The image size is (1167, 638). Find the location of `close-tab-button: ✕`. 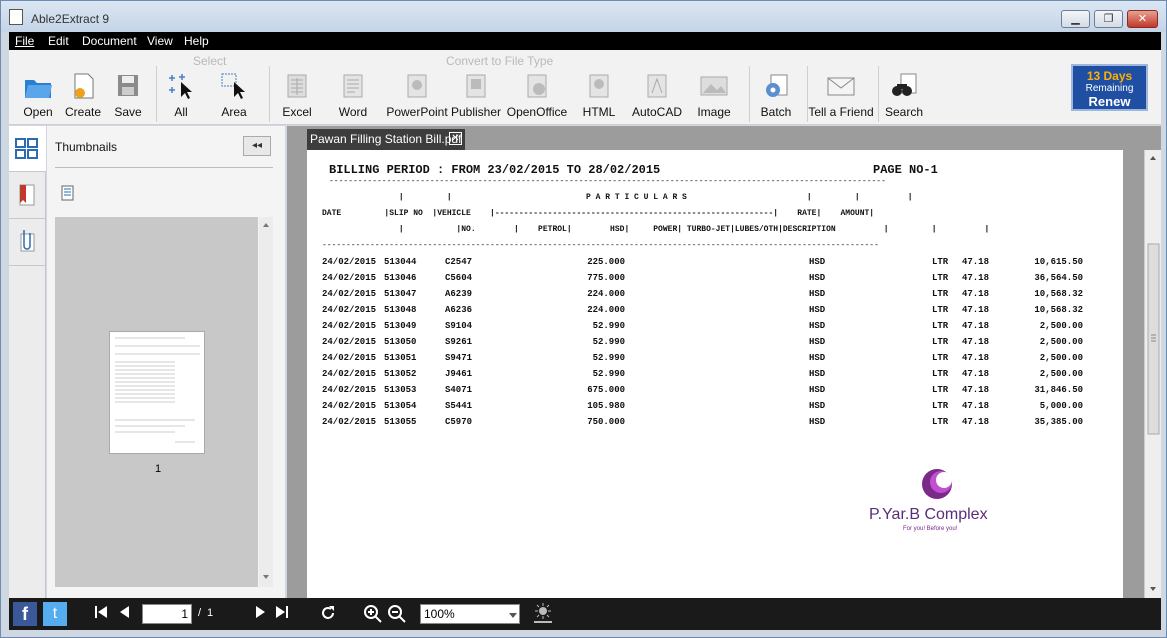

close-tab-button: ✕ is located at coordinates (455, 138).